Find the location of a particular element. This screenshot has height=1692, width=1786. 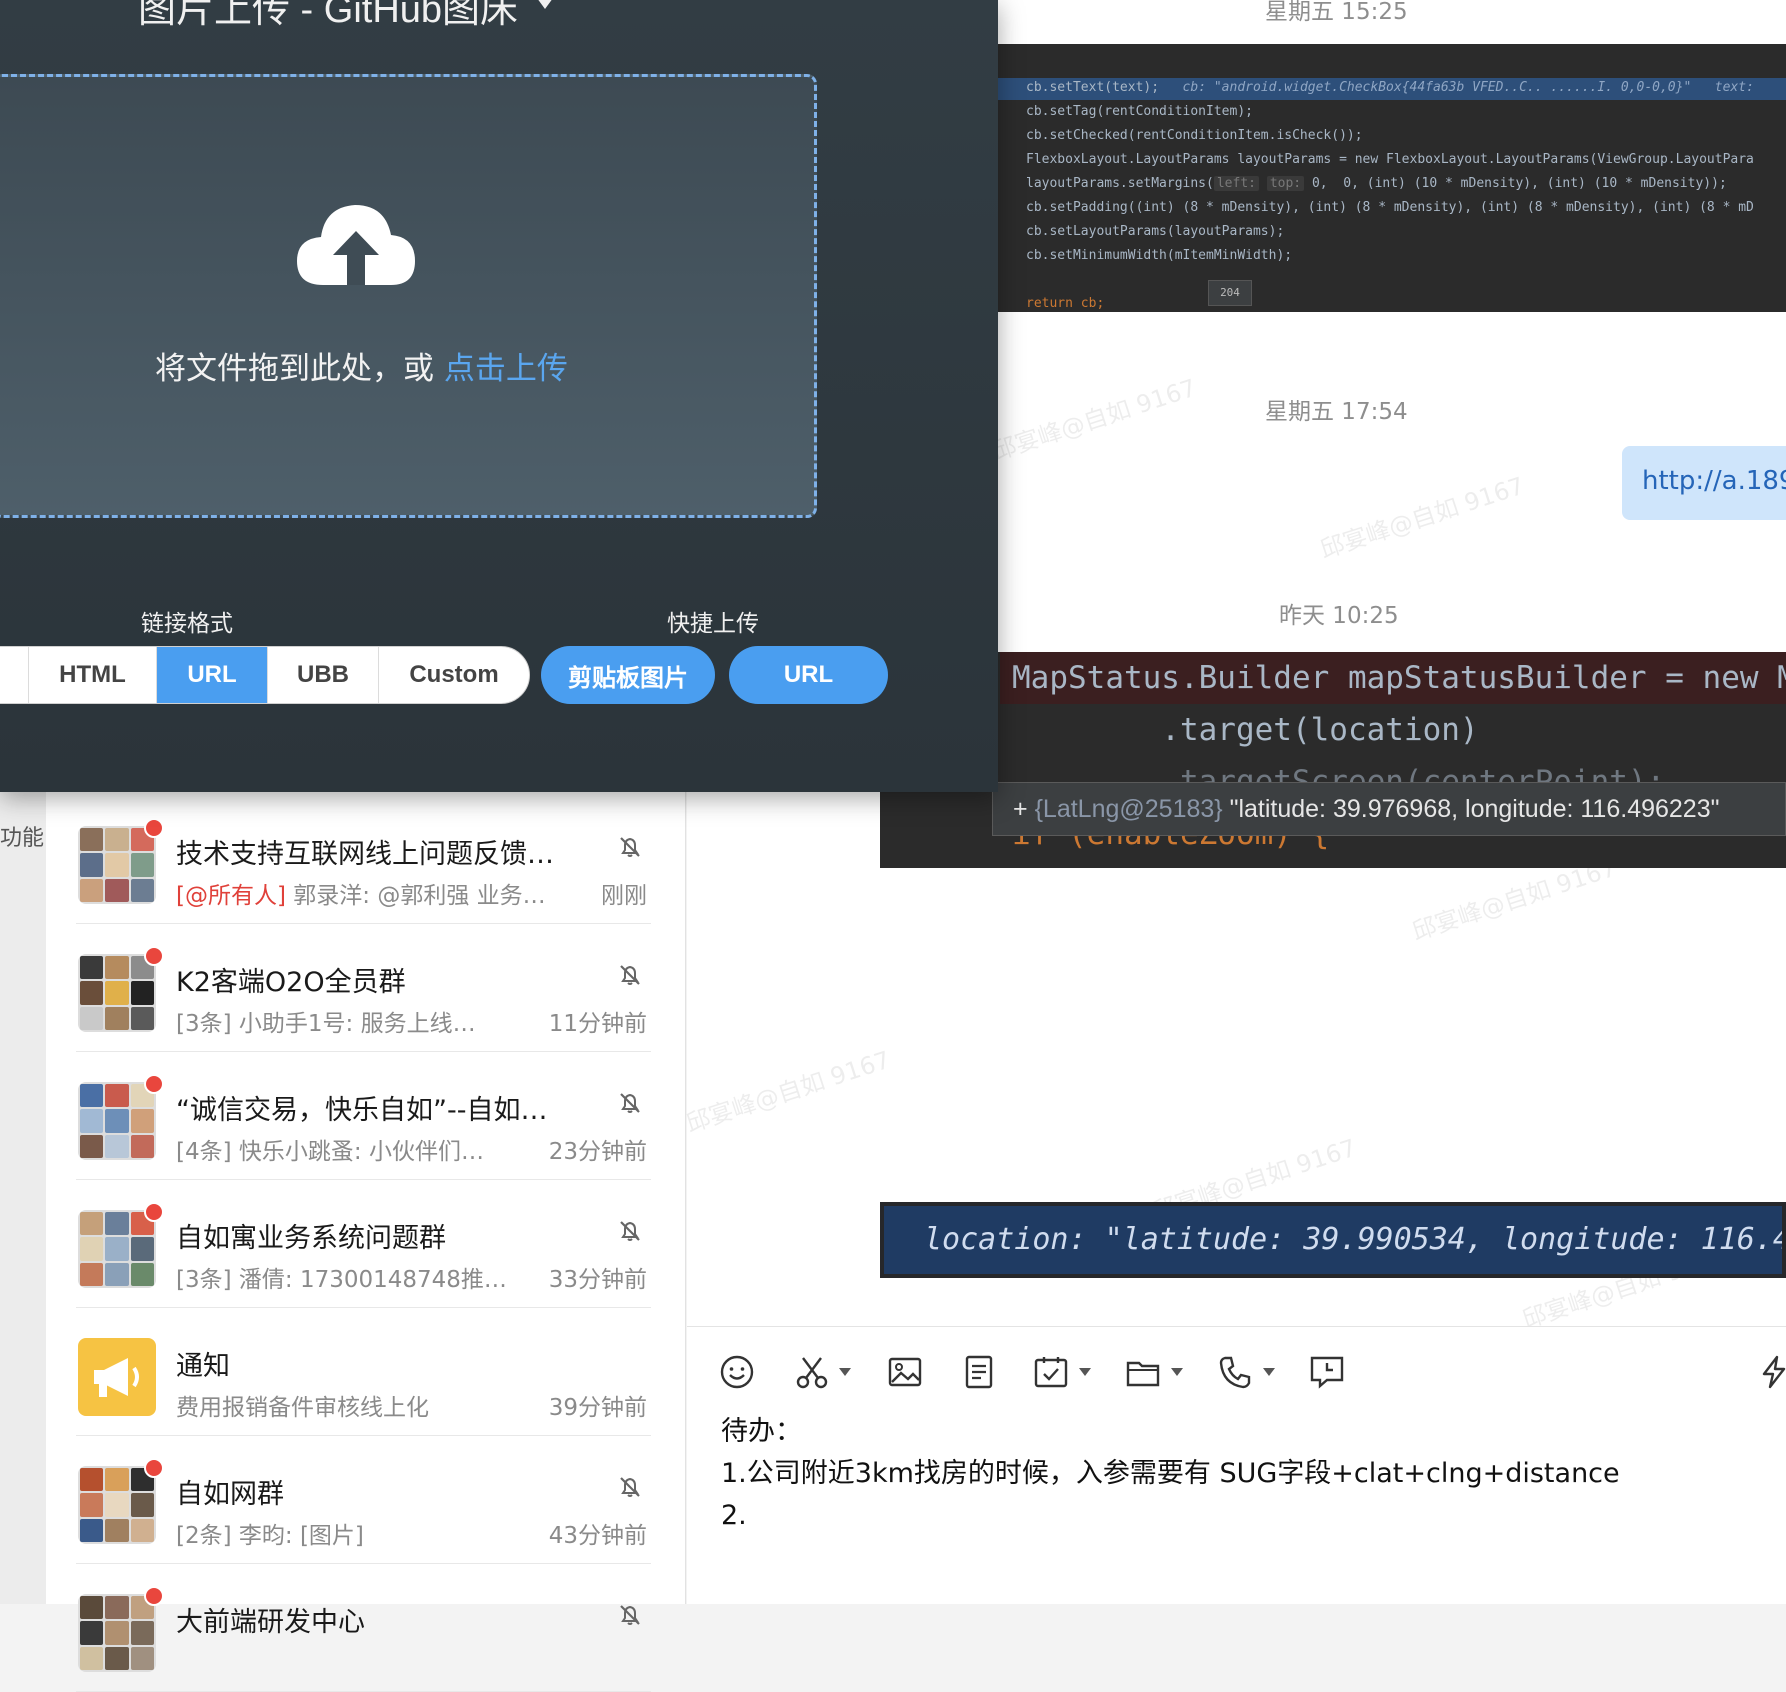

param-hint: top: is located at coordinates (1285, 183).